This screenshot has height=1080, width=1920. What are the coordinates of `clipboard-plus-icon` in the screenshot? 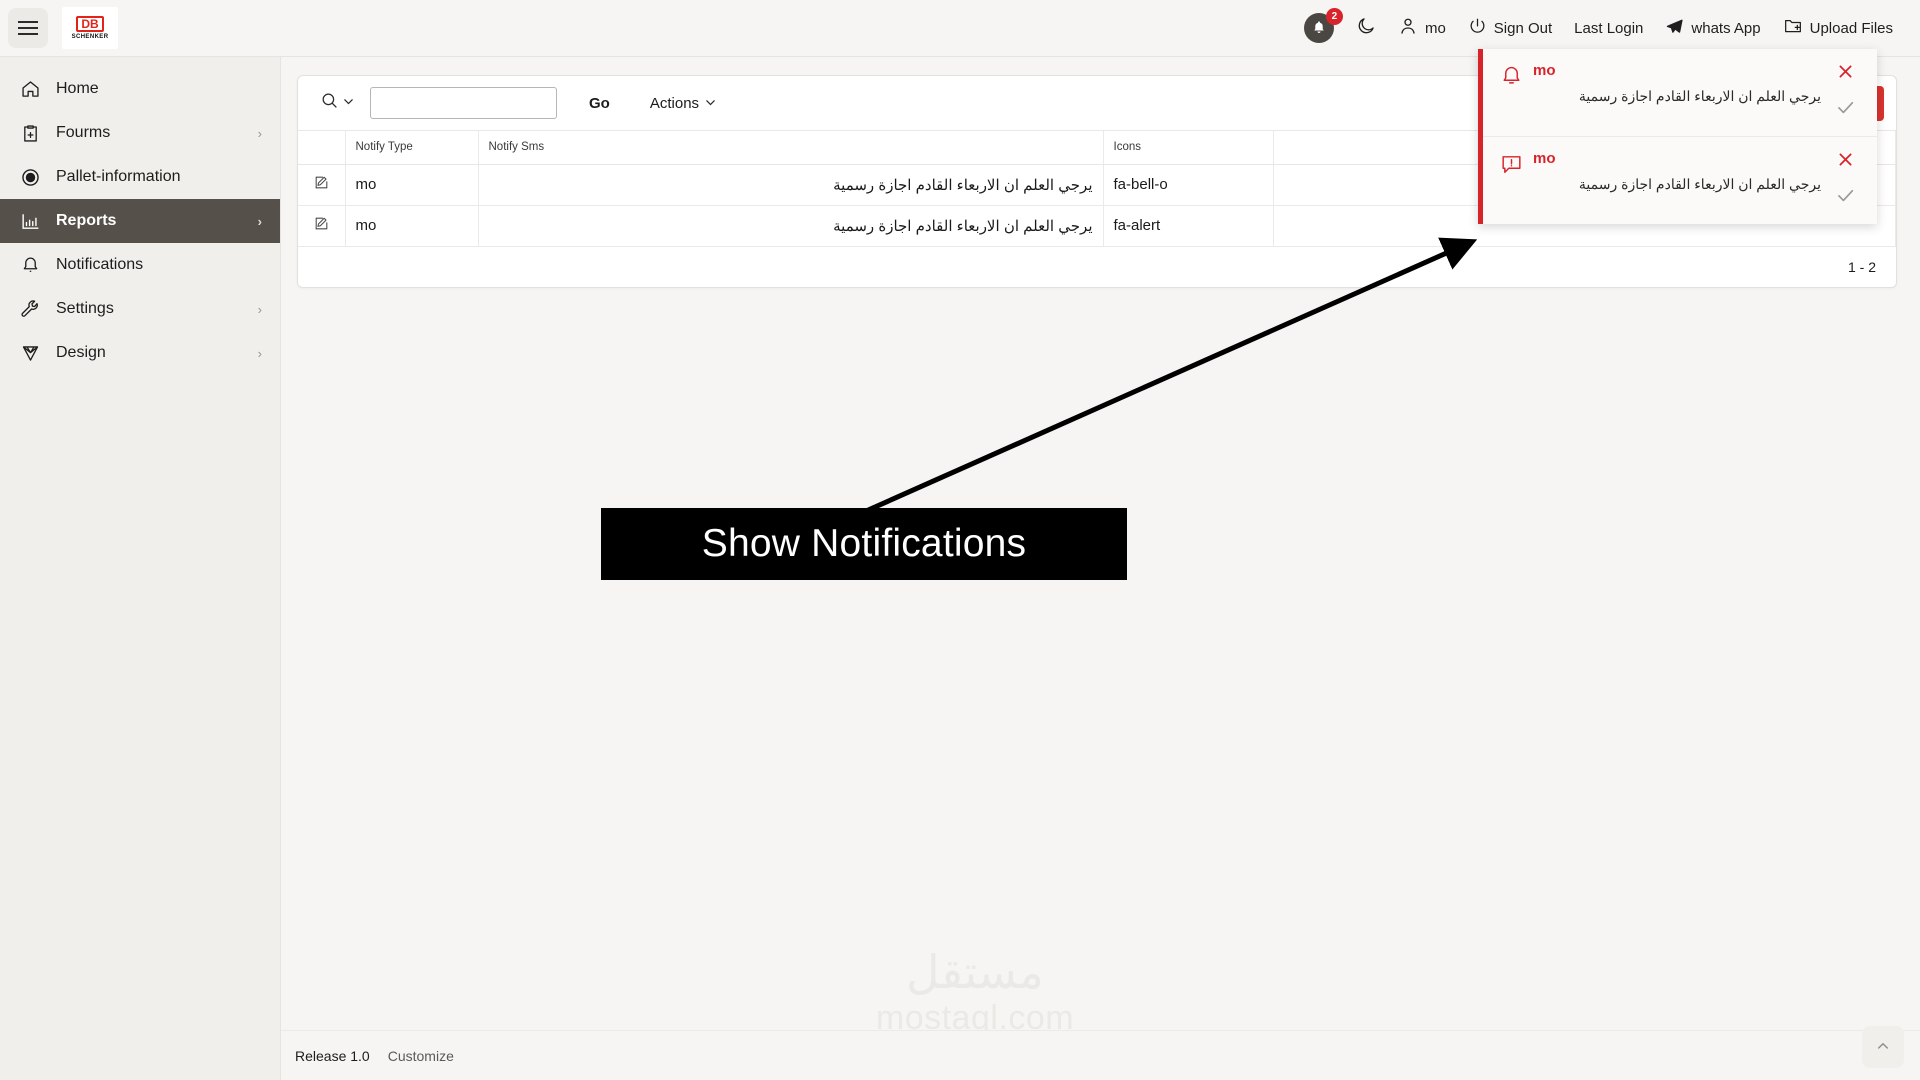 It's located at (30, 133).